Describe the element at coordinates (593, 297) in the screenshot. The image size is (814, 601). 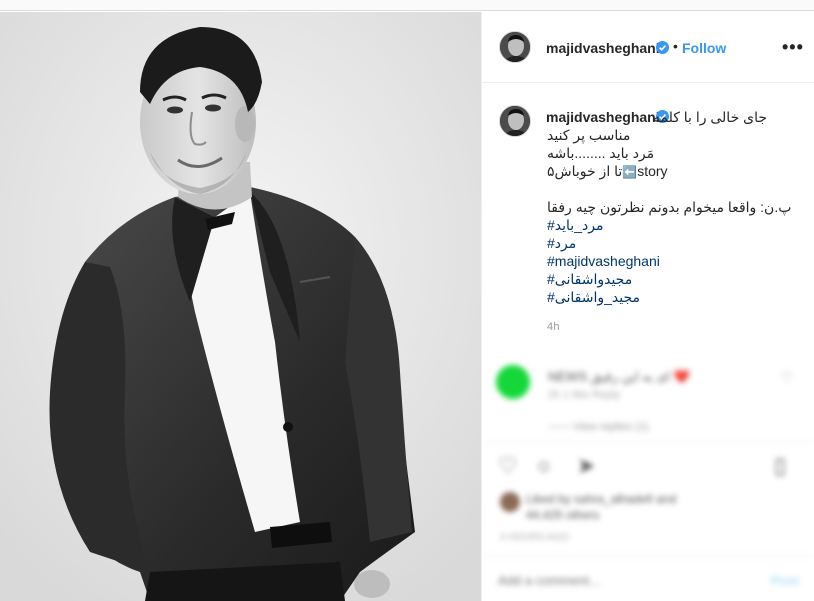
I see `hashtag-link: #مجید_واشقانی` at that location.